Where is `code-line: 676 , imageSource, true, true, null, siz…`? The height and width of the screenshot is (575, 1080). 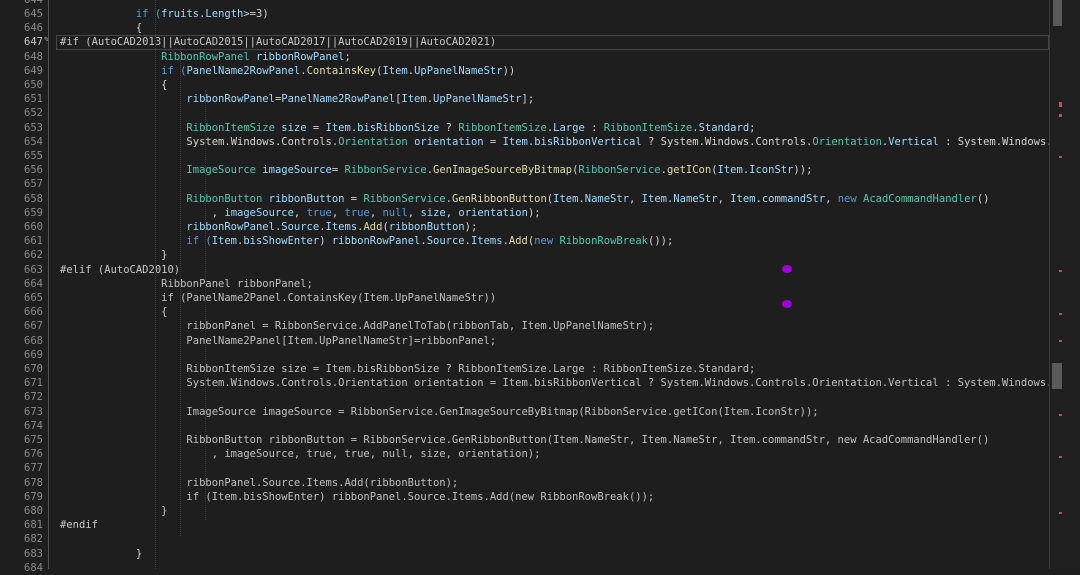
code-line: 676 , imageSource, true, true, null, siz… is located at coordinates (525, 454).